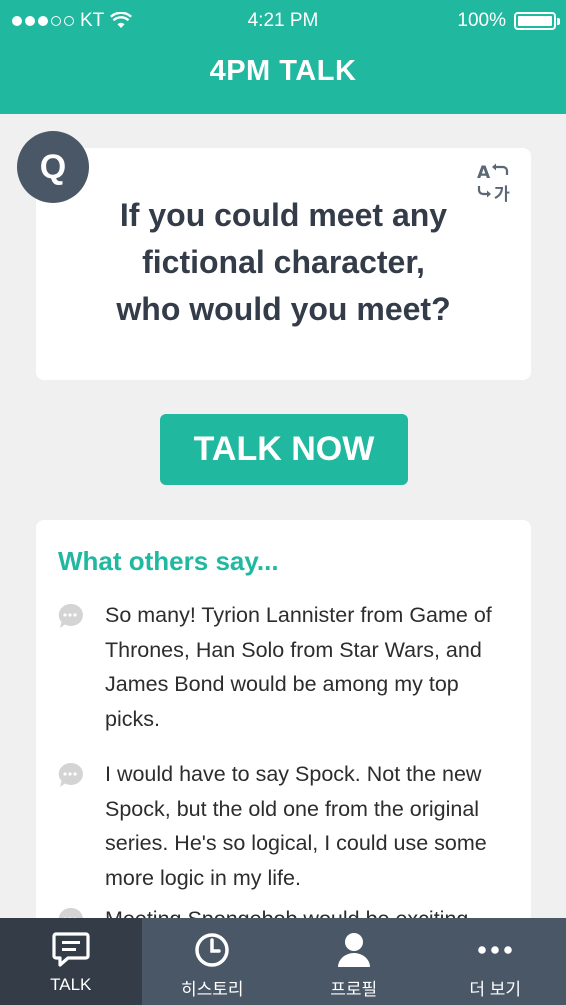  I want to click on battery-percent: 100%, so click(481, 20).